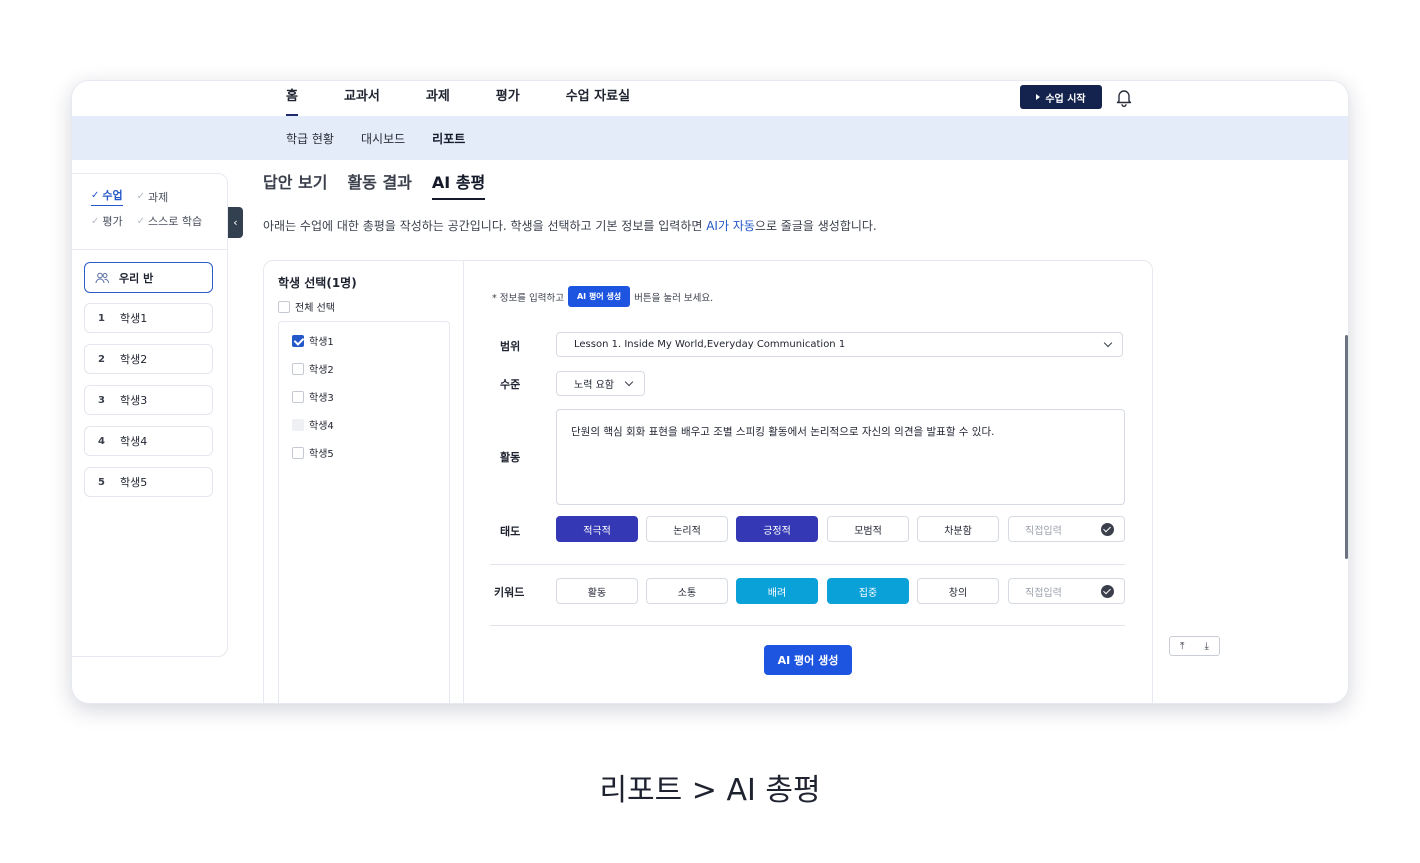 The width and height of the screenshot is (1420, 863). What do you see at coordinates (599, 296) in the screenshot?
I see `hint-pill: AI 평어 생성` at bounding box center [599, 296].